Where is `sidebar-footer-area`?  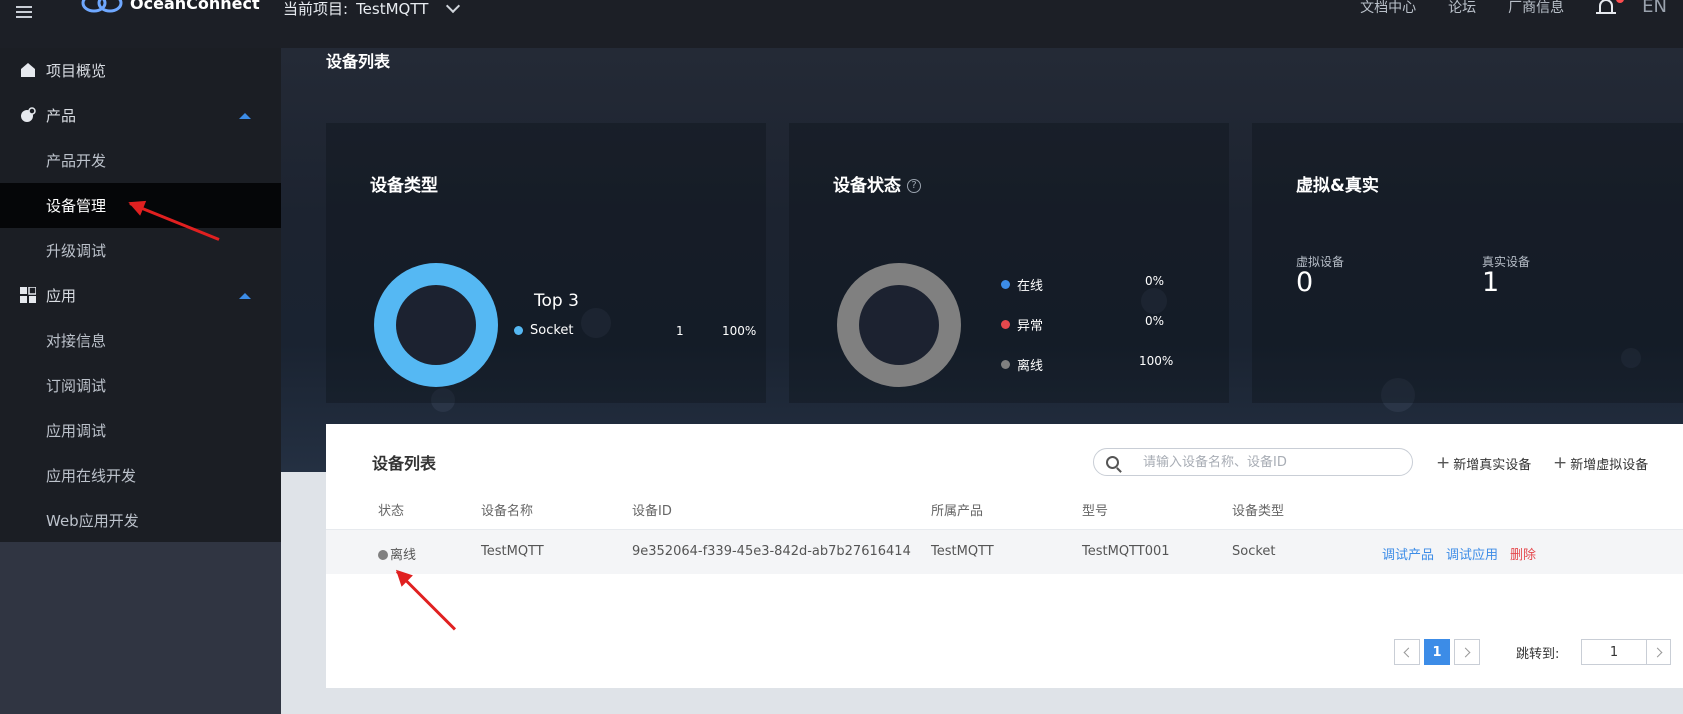
sidebar-footer-area is located at coordinates (140, 628).